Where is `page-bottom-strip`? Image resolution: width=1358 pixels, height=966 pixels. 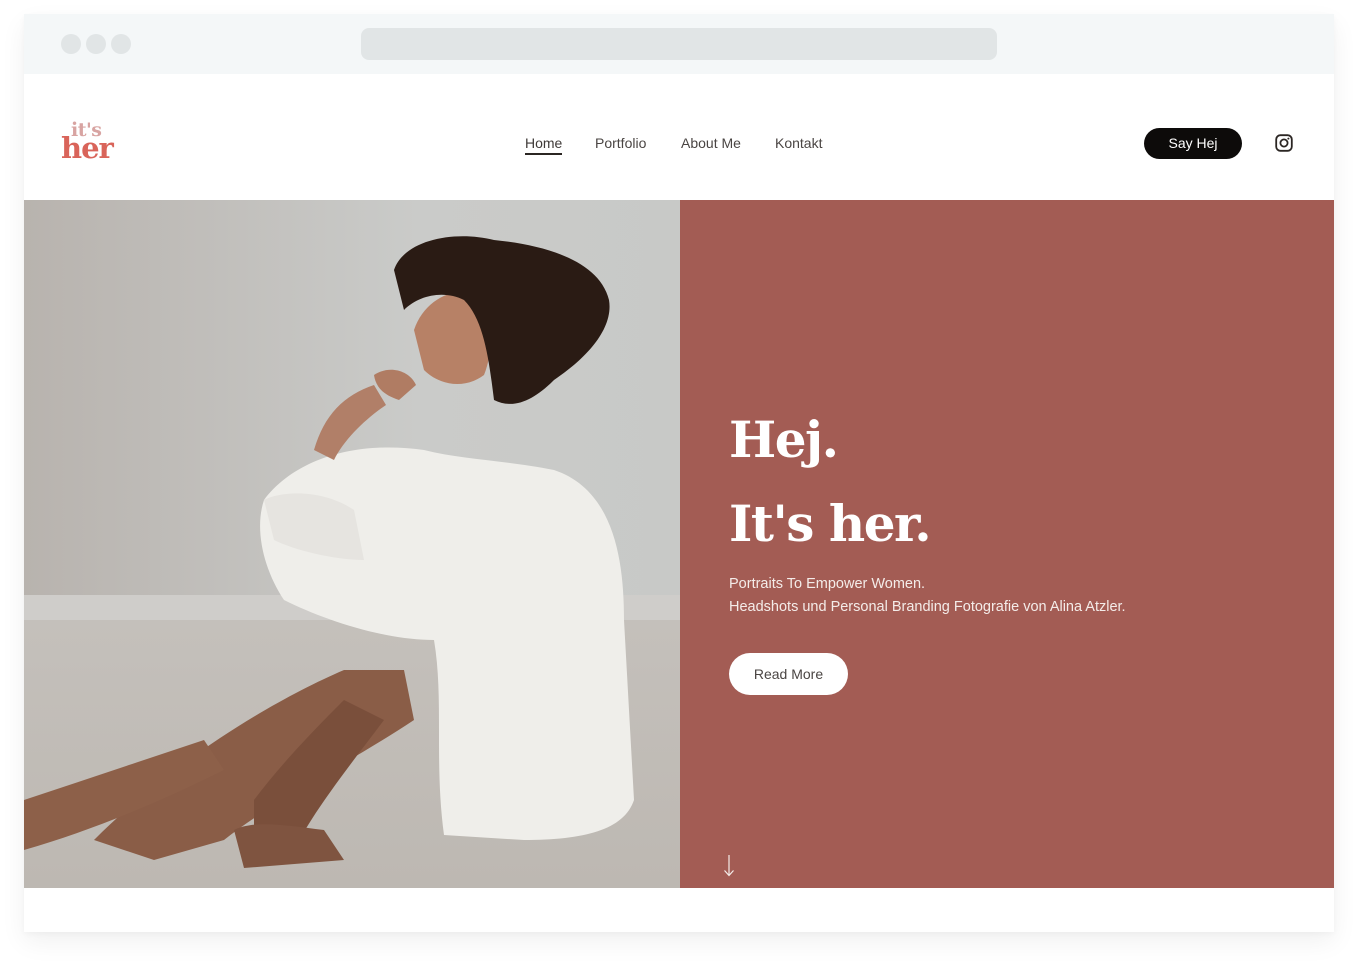 page-bottom-strip is located at coordinates (679, 910).